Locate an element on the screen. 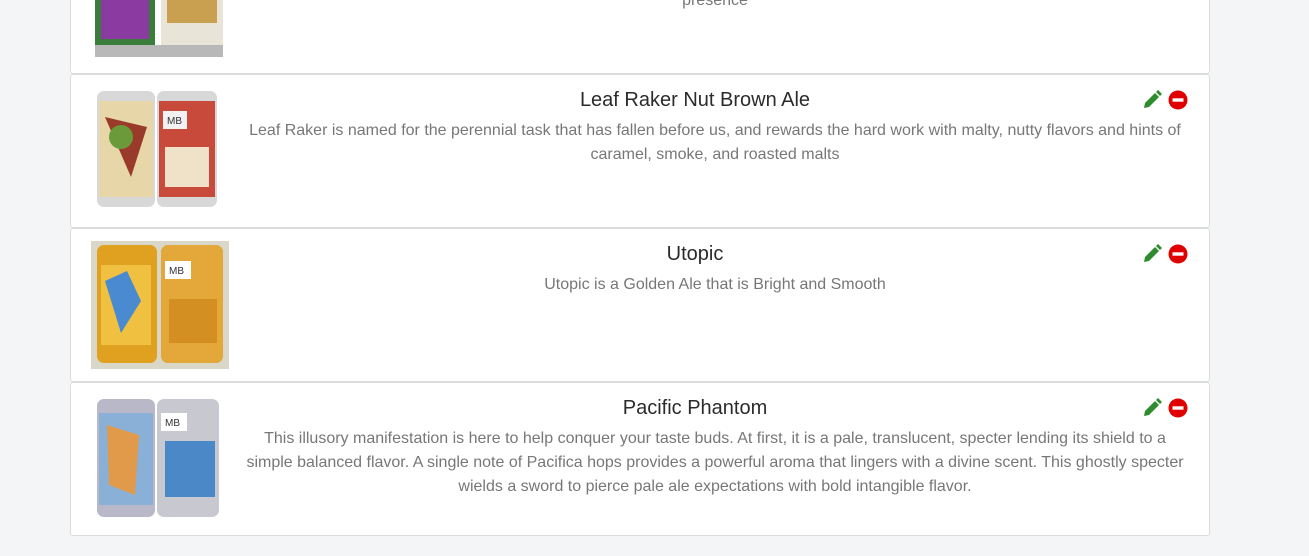 Image resolution: width=1309 pixels, height=556 pixels. beer-title: Leaf Raker Nut Brown Ale is located at coordinates (695, 100).